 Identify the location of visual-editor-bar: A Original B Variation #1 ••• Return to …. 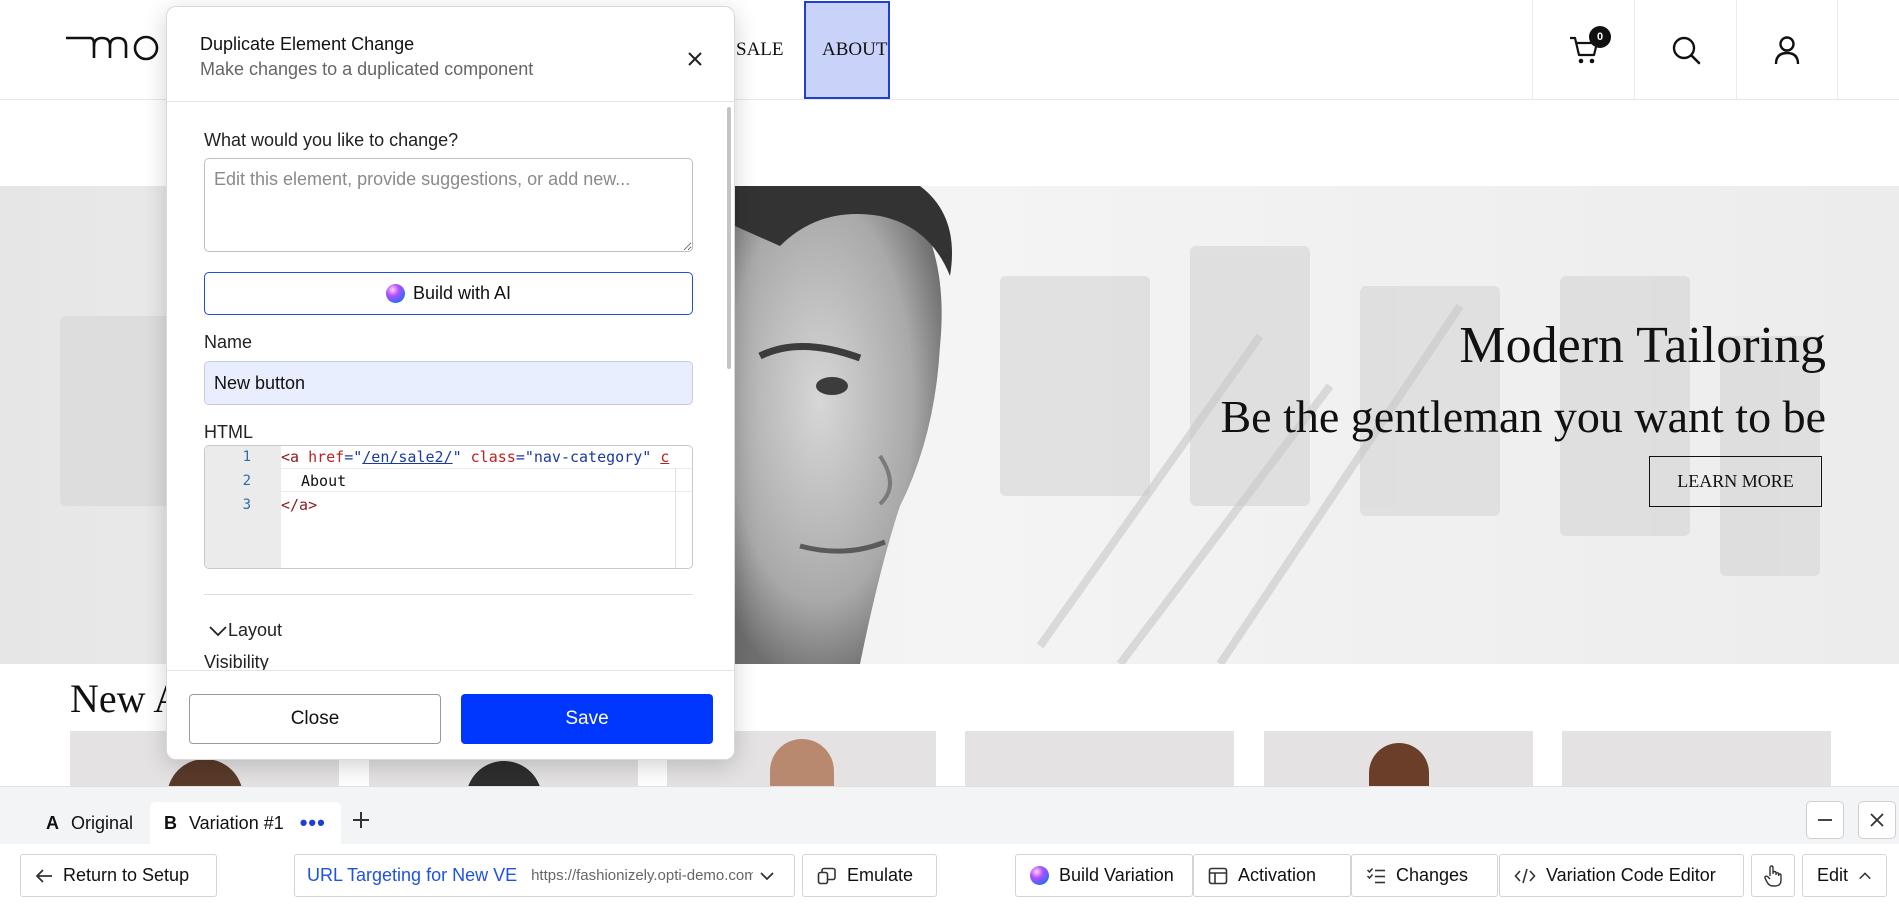
(949, 849).